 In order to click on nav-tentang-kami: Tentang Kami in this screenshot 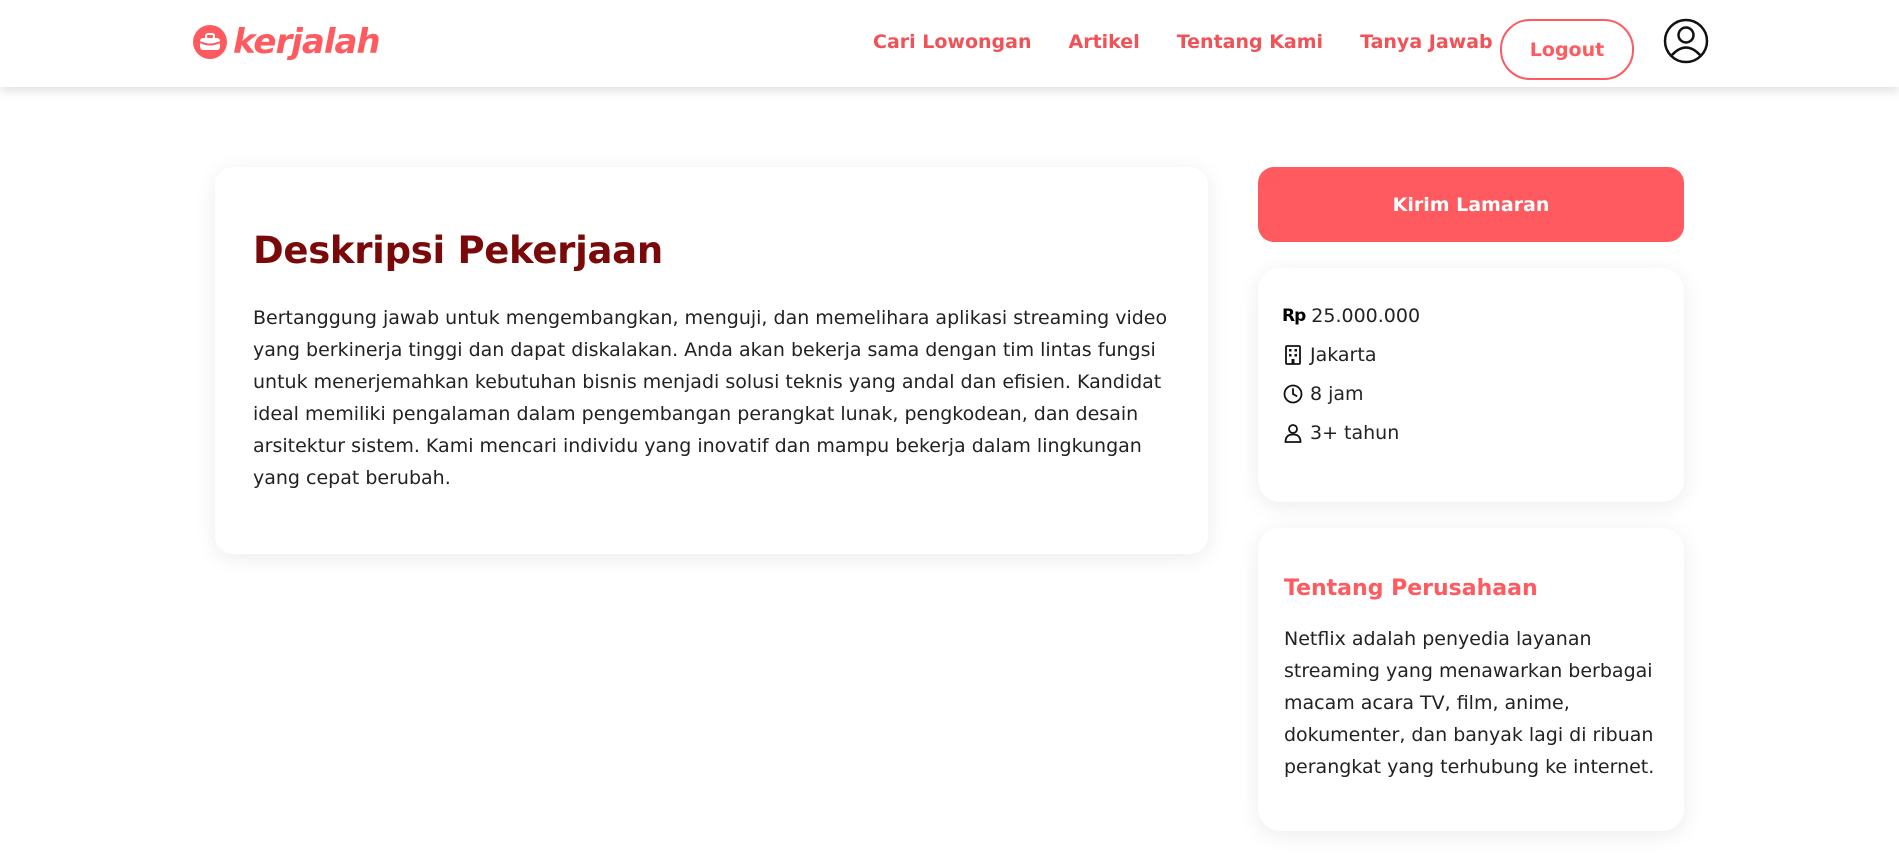, I will do `click(1250, 42)`.